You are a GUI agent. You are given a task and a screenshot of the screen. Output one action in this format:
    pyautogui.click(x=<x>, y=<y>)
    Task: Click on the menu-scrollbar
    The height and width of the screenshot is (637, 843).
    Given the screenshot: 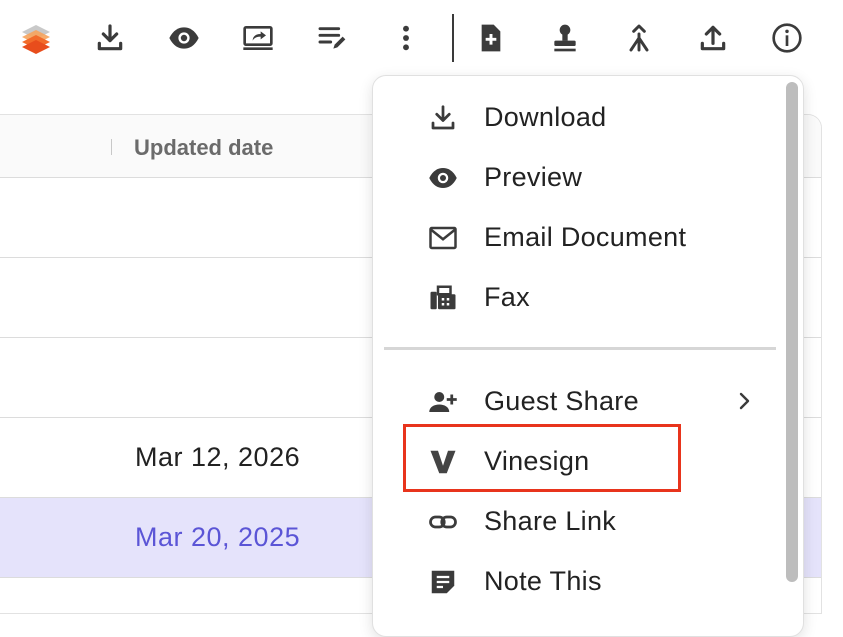 What is the action you would take?
    pyautogui.click(x=792, y=346)
    